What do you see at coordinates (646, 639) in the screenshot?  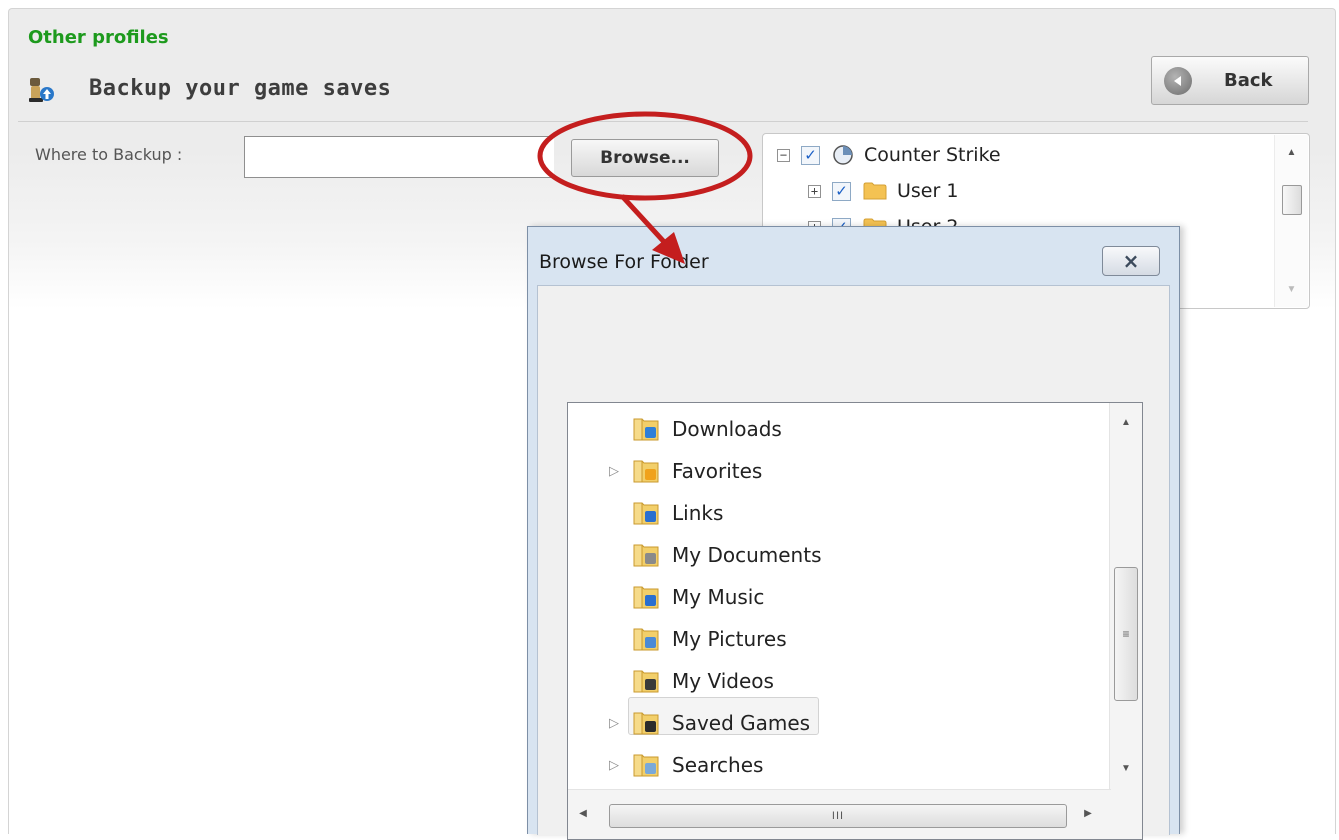 I see `pictures-folder-icon` at bounding box center [646, 639].